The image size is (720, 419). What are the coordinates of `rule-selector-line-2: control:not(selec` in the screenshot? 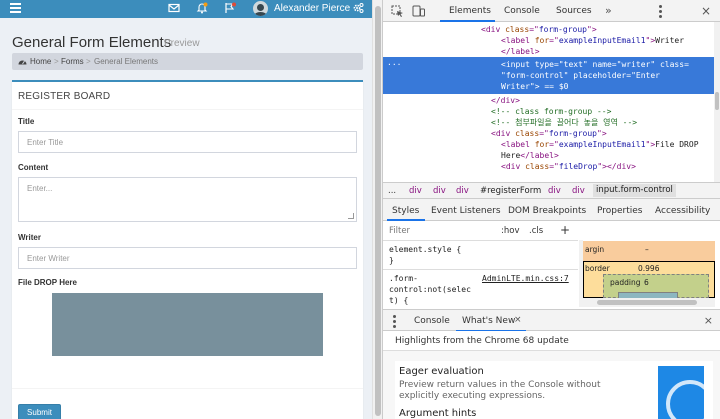 It's located at (430, 289).